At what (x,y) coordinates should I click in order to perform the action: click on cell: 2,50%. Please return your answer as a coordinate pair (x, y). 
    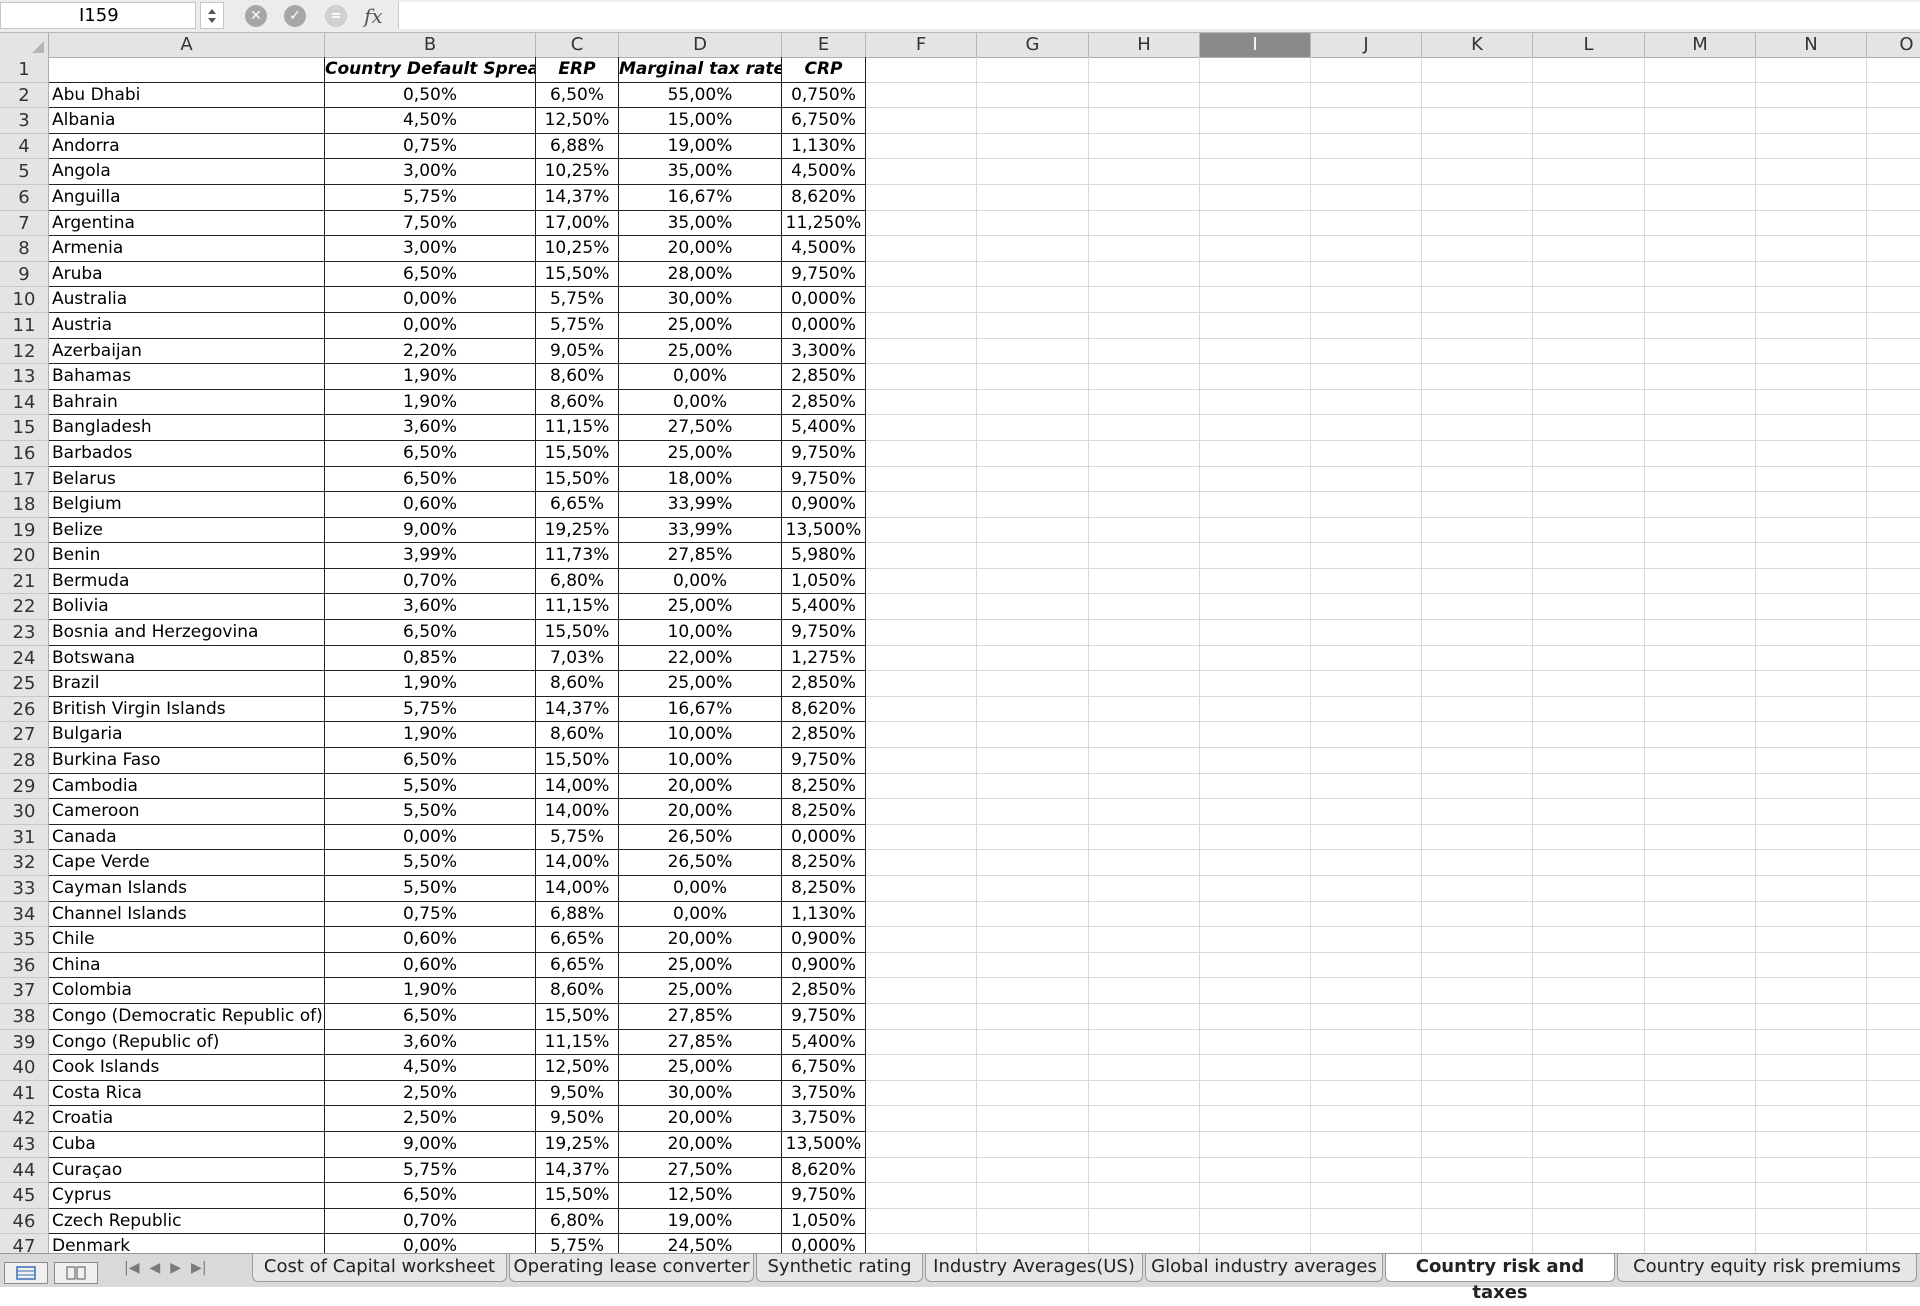
    Looking at the image, I should click on (430, 1093).